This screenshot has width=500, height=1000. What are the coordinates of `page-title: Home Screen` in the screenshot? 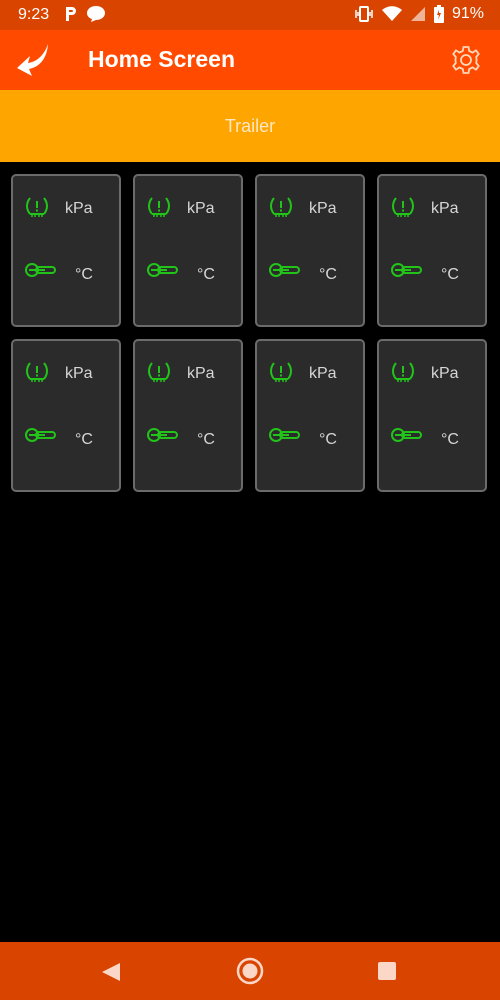 It's located at (162, 59).